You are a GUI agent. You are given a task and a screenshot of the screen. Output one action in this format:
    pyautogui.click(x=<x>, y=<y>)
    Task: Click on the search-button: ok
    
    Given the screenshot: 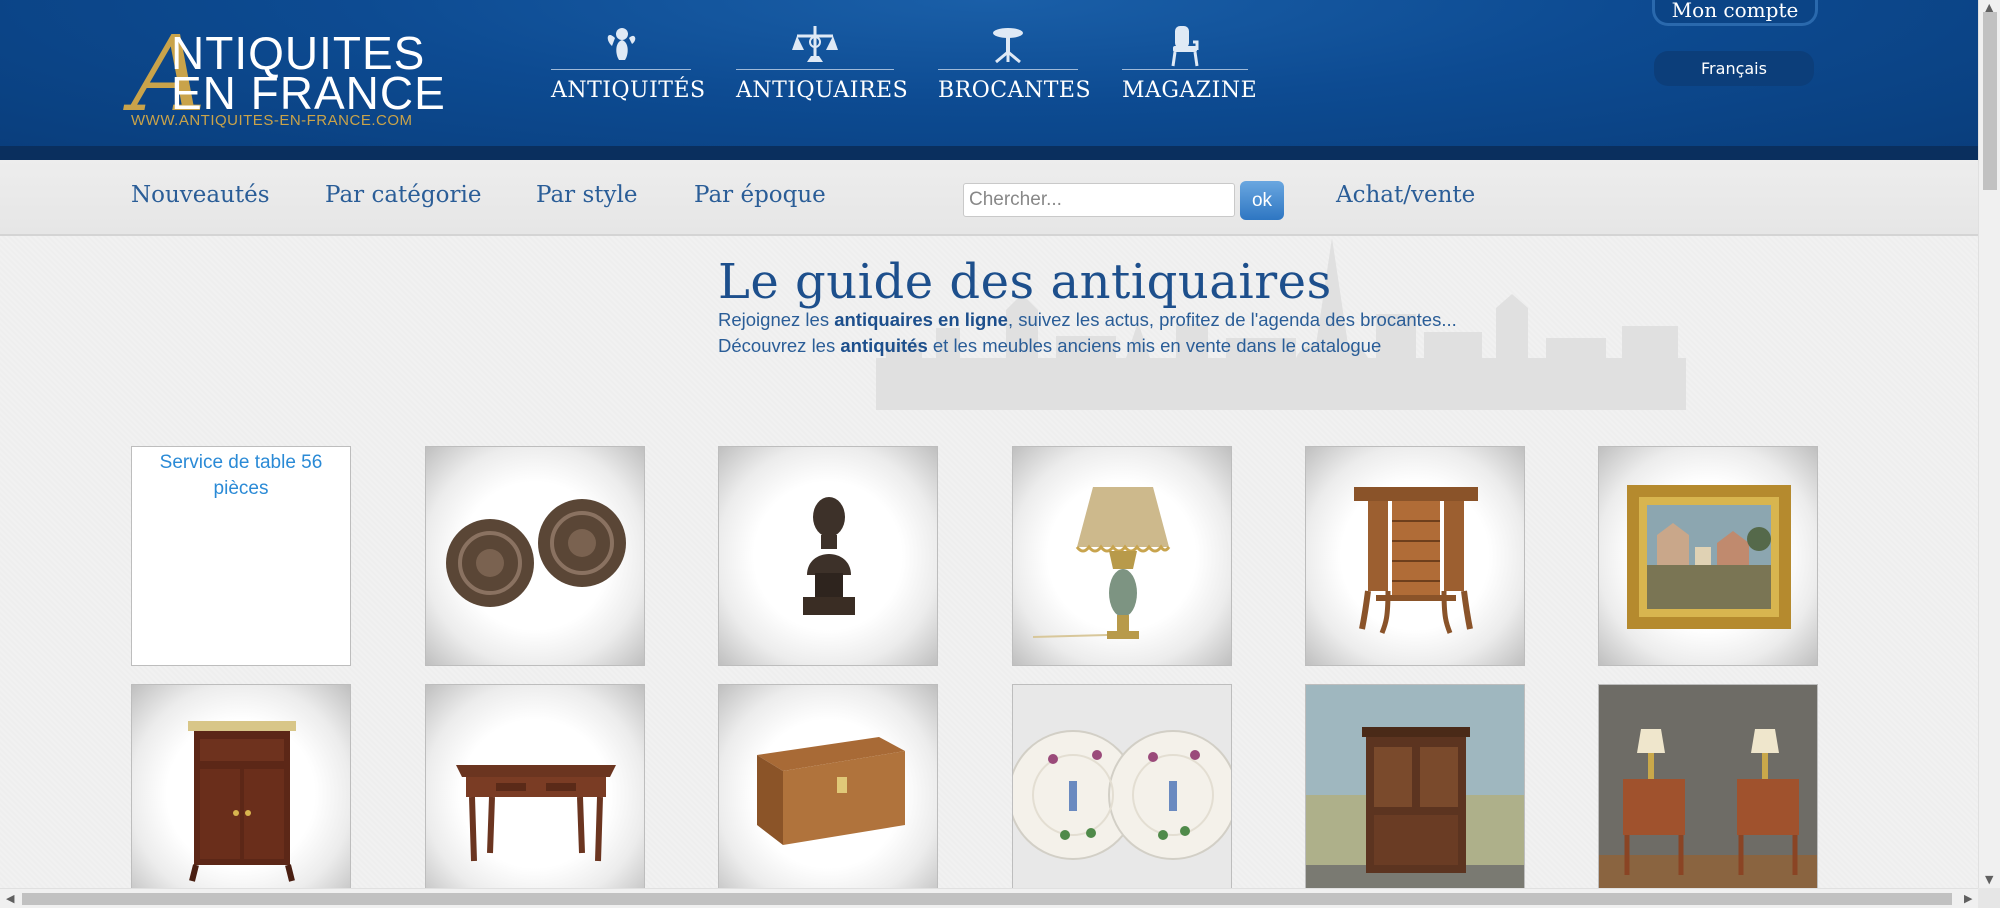 What is the action you would take?
    pyautogui.click(x=1262, y=200)
    